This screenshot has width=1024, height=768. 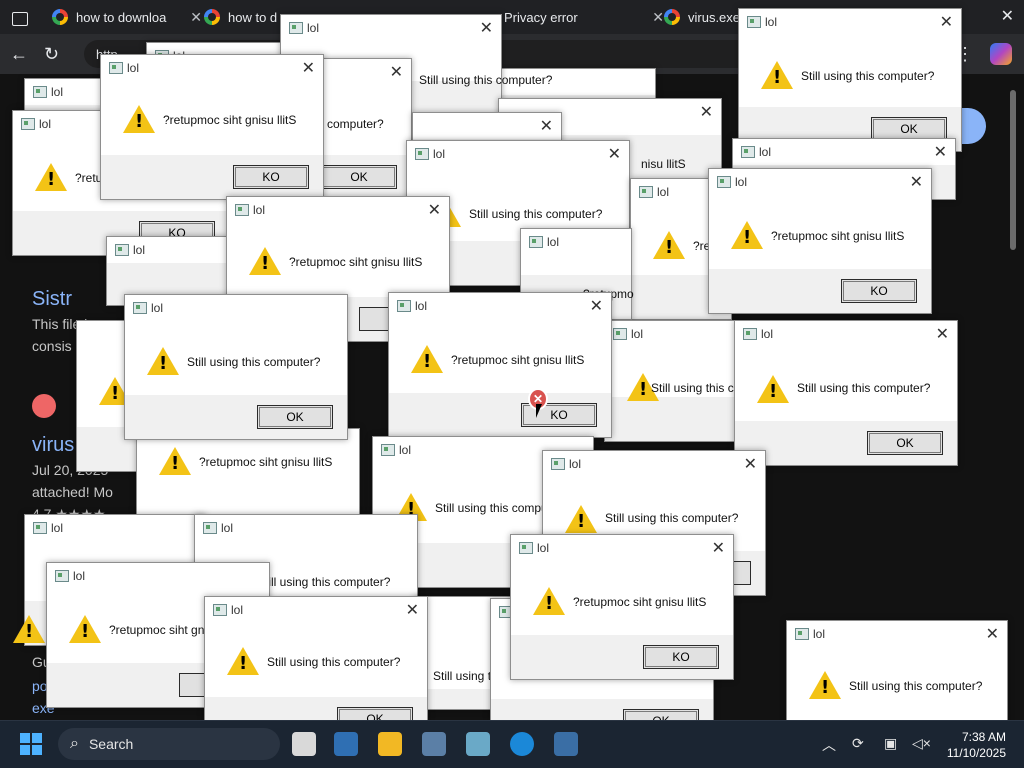 What do you see at coordinates (675, 374) in the screenshot?
I see `dialog-body: Still using this c` at bounding box center [675, 374].